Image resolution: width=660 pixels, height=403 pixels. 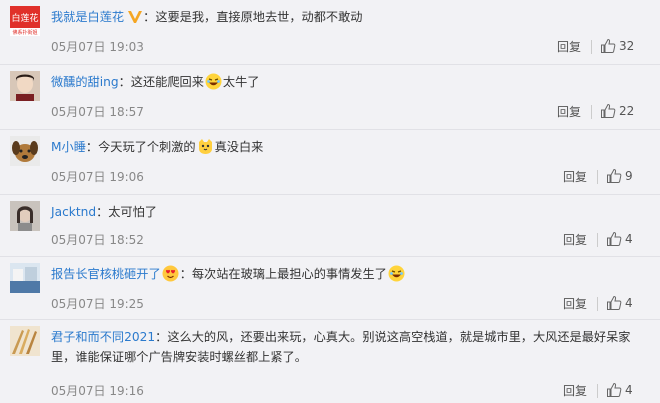 What do you see at coordinates (627, 46) in the screenshot?
I see `like-count: 32` at bounding box center [627, 46].